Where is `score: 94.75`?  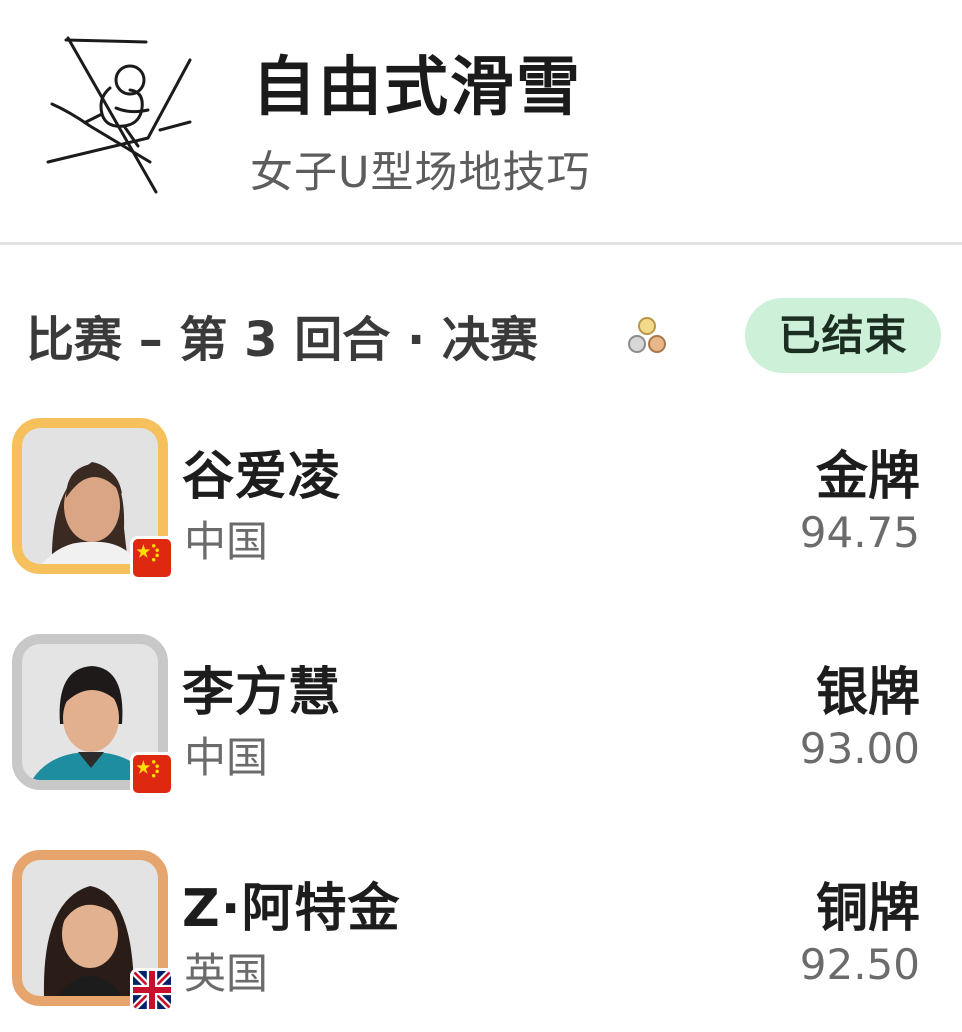
score: 94.75 is located at coordinates (859, 532).